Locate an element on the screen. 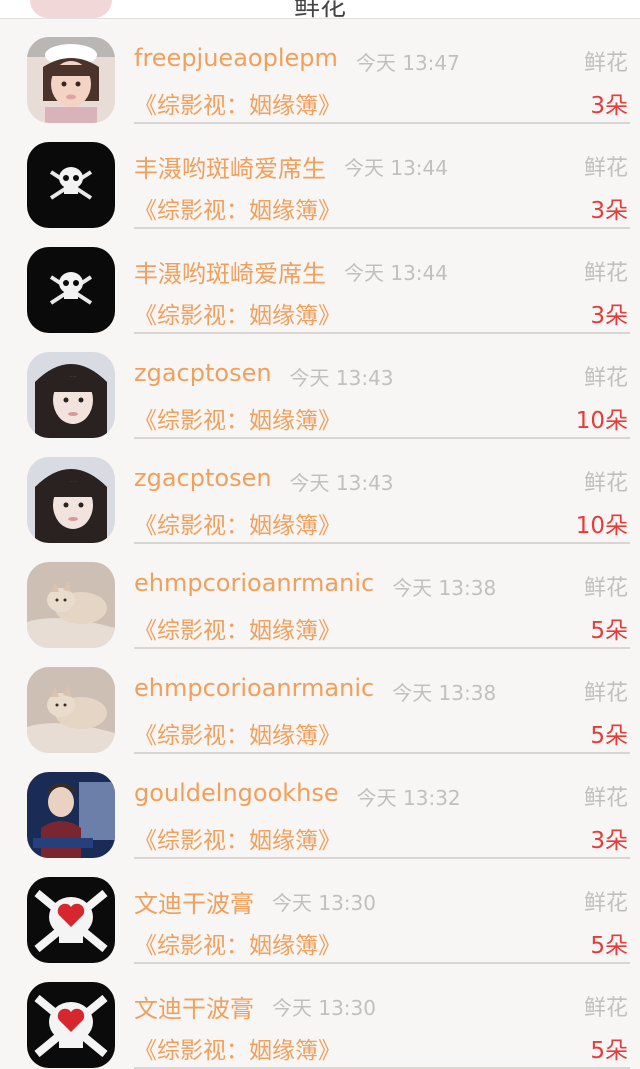  username: freepjueaoplepm is located at coordinates (236, 58).